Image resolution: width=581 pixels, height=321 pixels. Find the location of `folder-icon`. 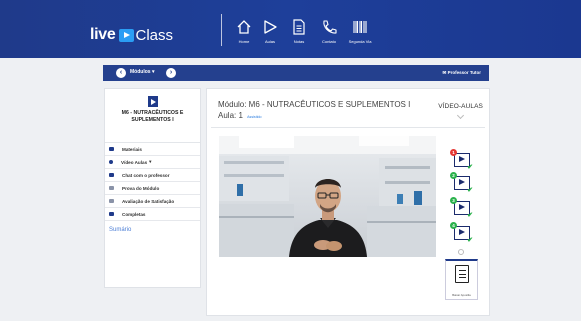

folder-icon is located at coordinates (111, 149).